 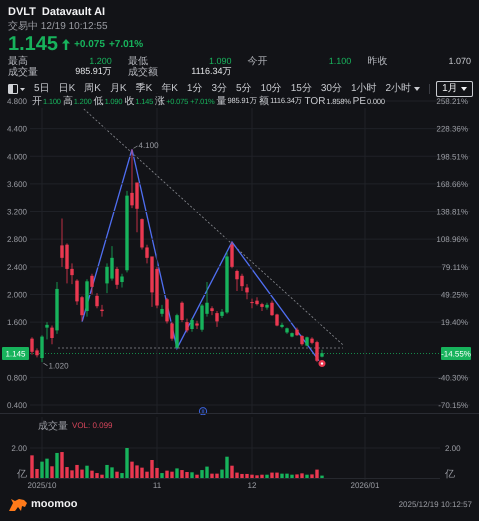 What do you see at coordinates (454, 295) in the screenshot?
I see `axis-label: 49.25%` at bounding box center [454, 295].